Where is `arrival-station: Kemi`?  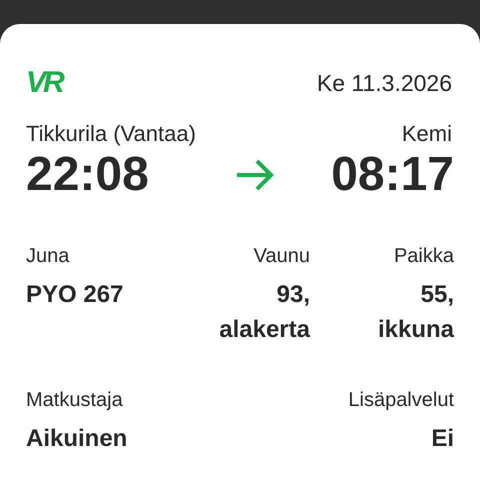
arrival-station: Kemi is located at coordinates (427, 133).